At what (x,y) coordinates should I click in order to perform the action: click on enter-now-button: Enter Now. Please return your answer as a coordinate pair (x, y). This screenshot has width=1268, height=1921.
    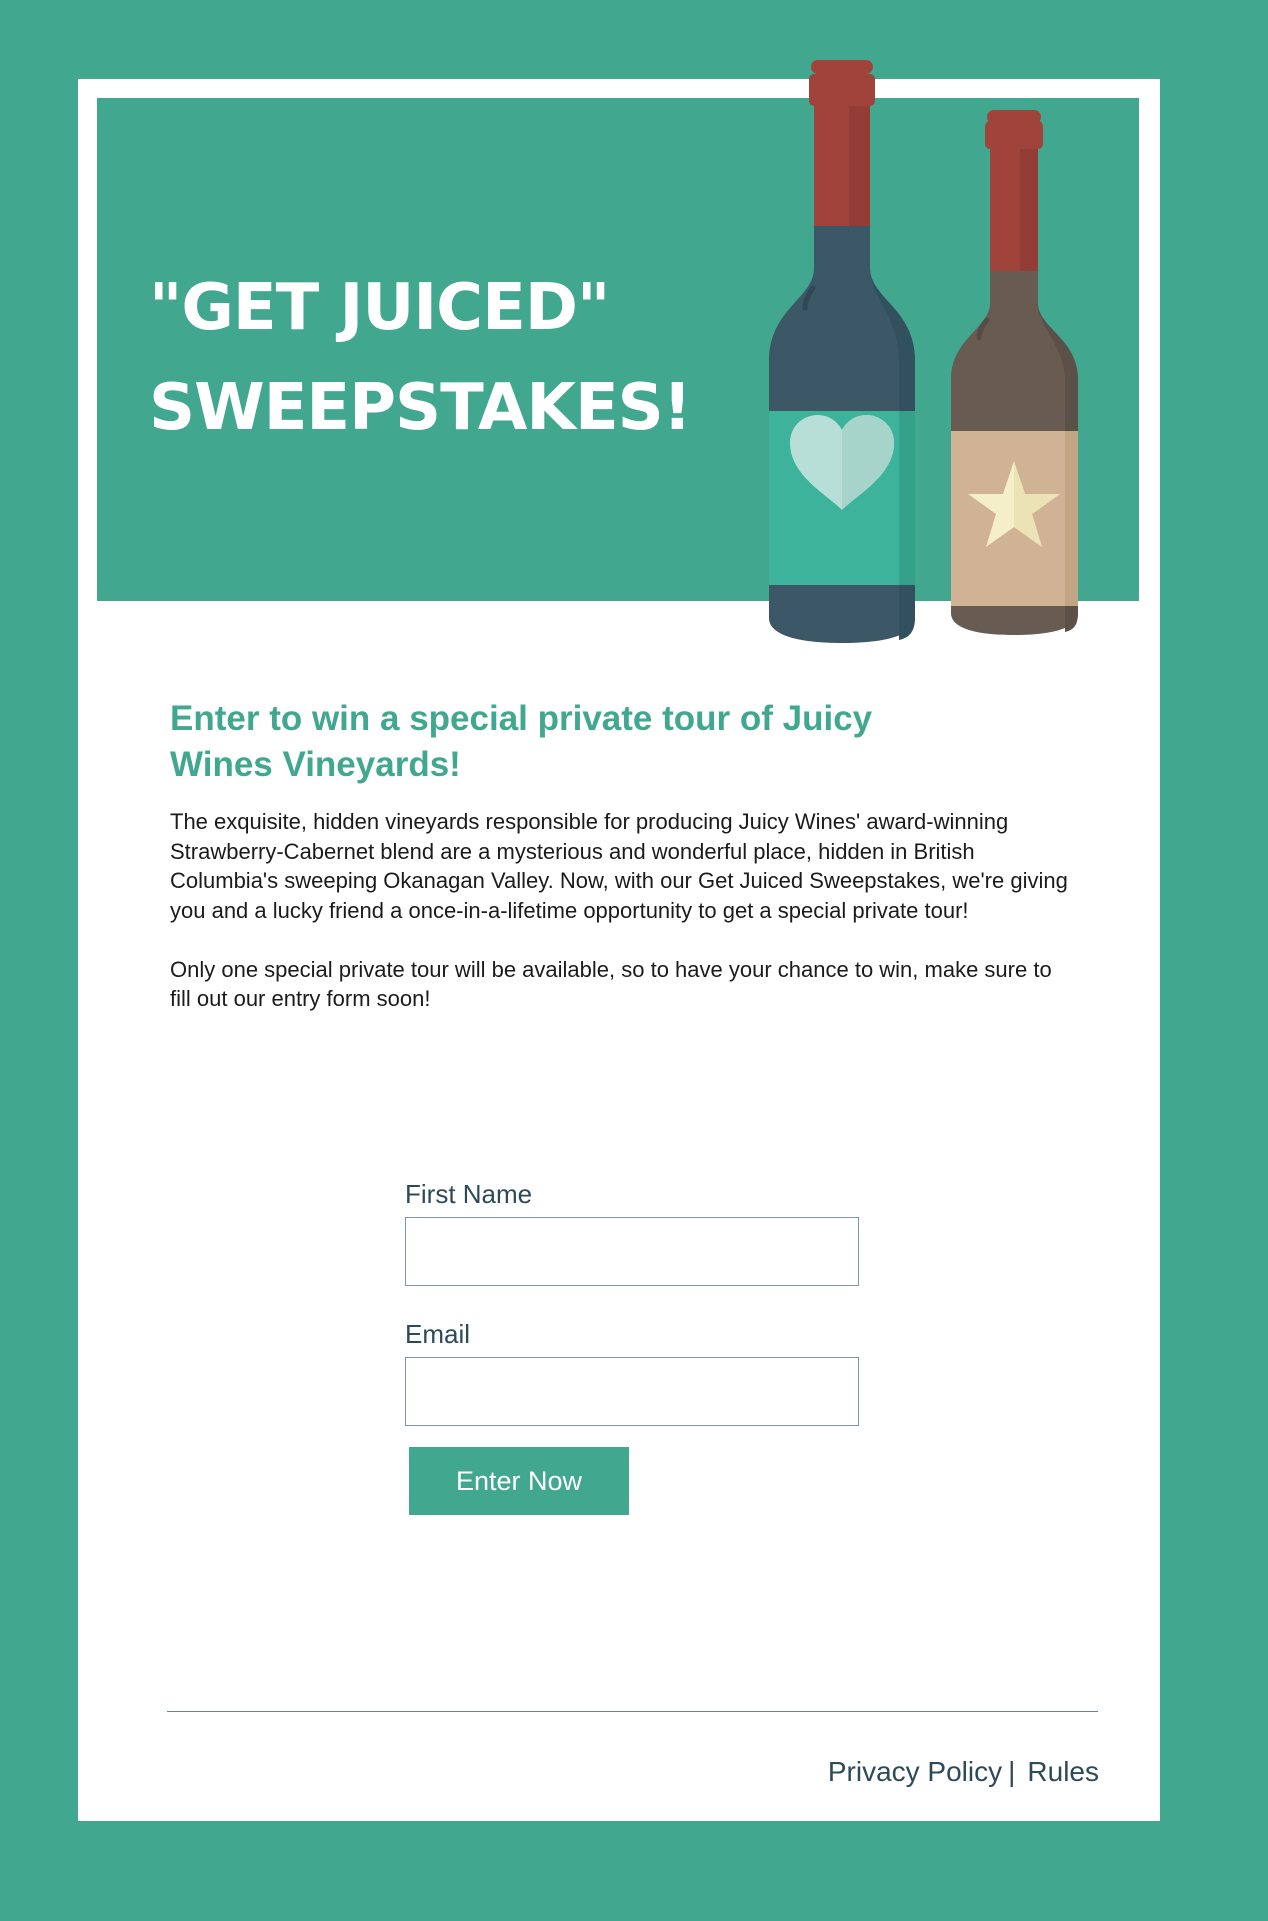
    Looking at the image, I should click on (519, 1481).